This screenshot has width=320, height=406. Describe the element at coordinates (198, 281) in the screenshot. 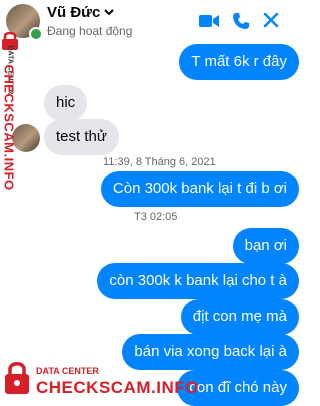

I see `sent-message: còn 300k k bank lại cho t à` at that location.